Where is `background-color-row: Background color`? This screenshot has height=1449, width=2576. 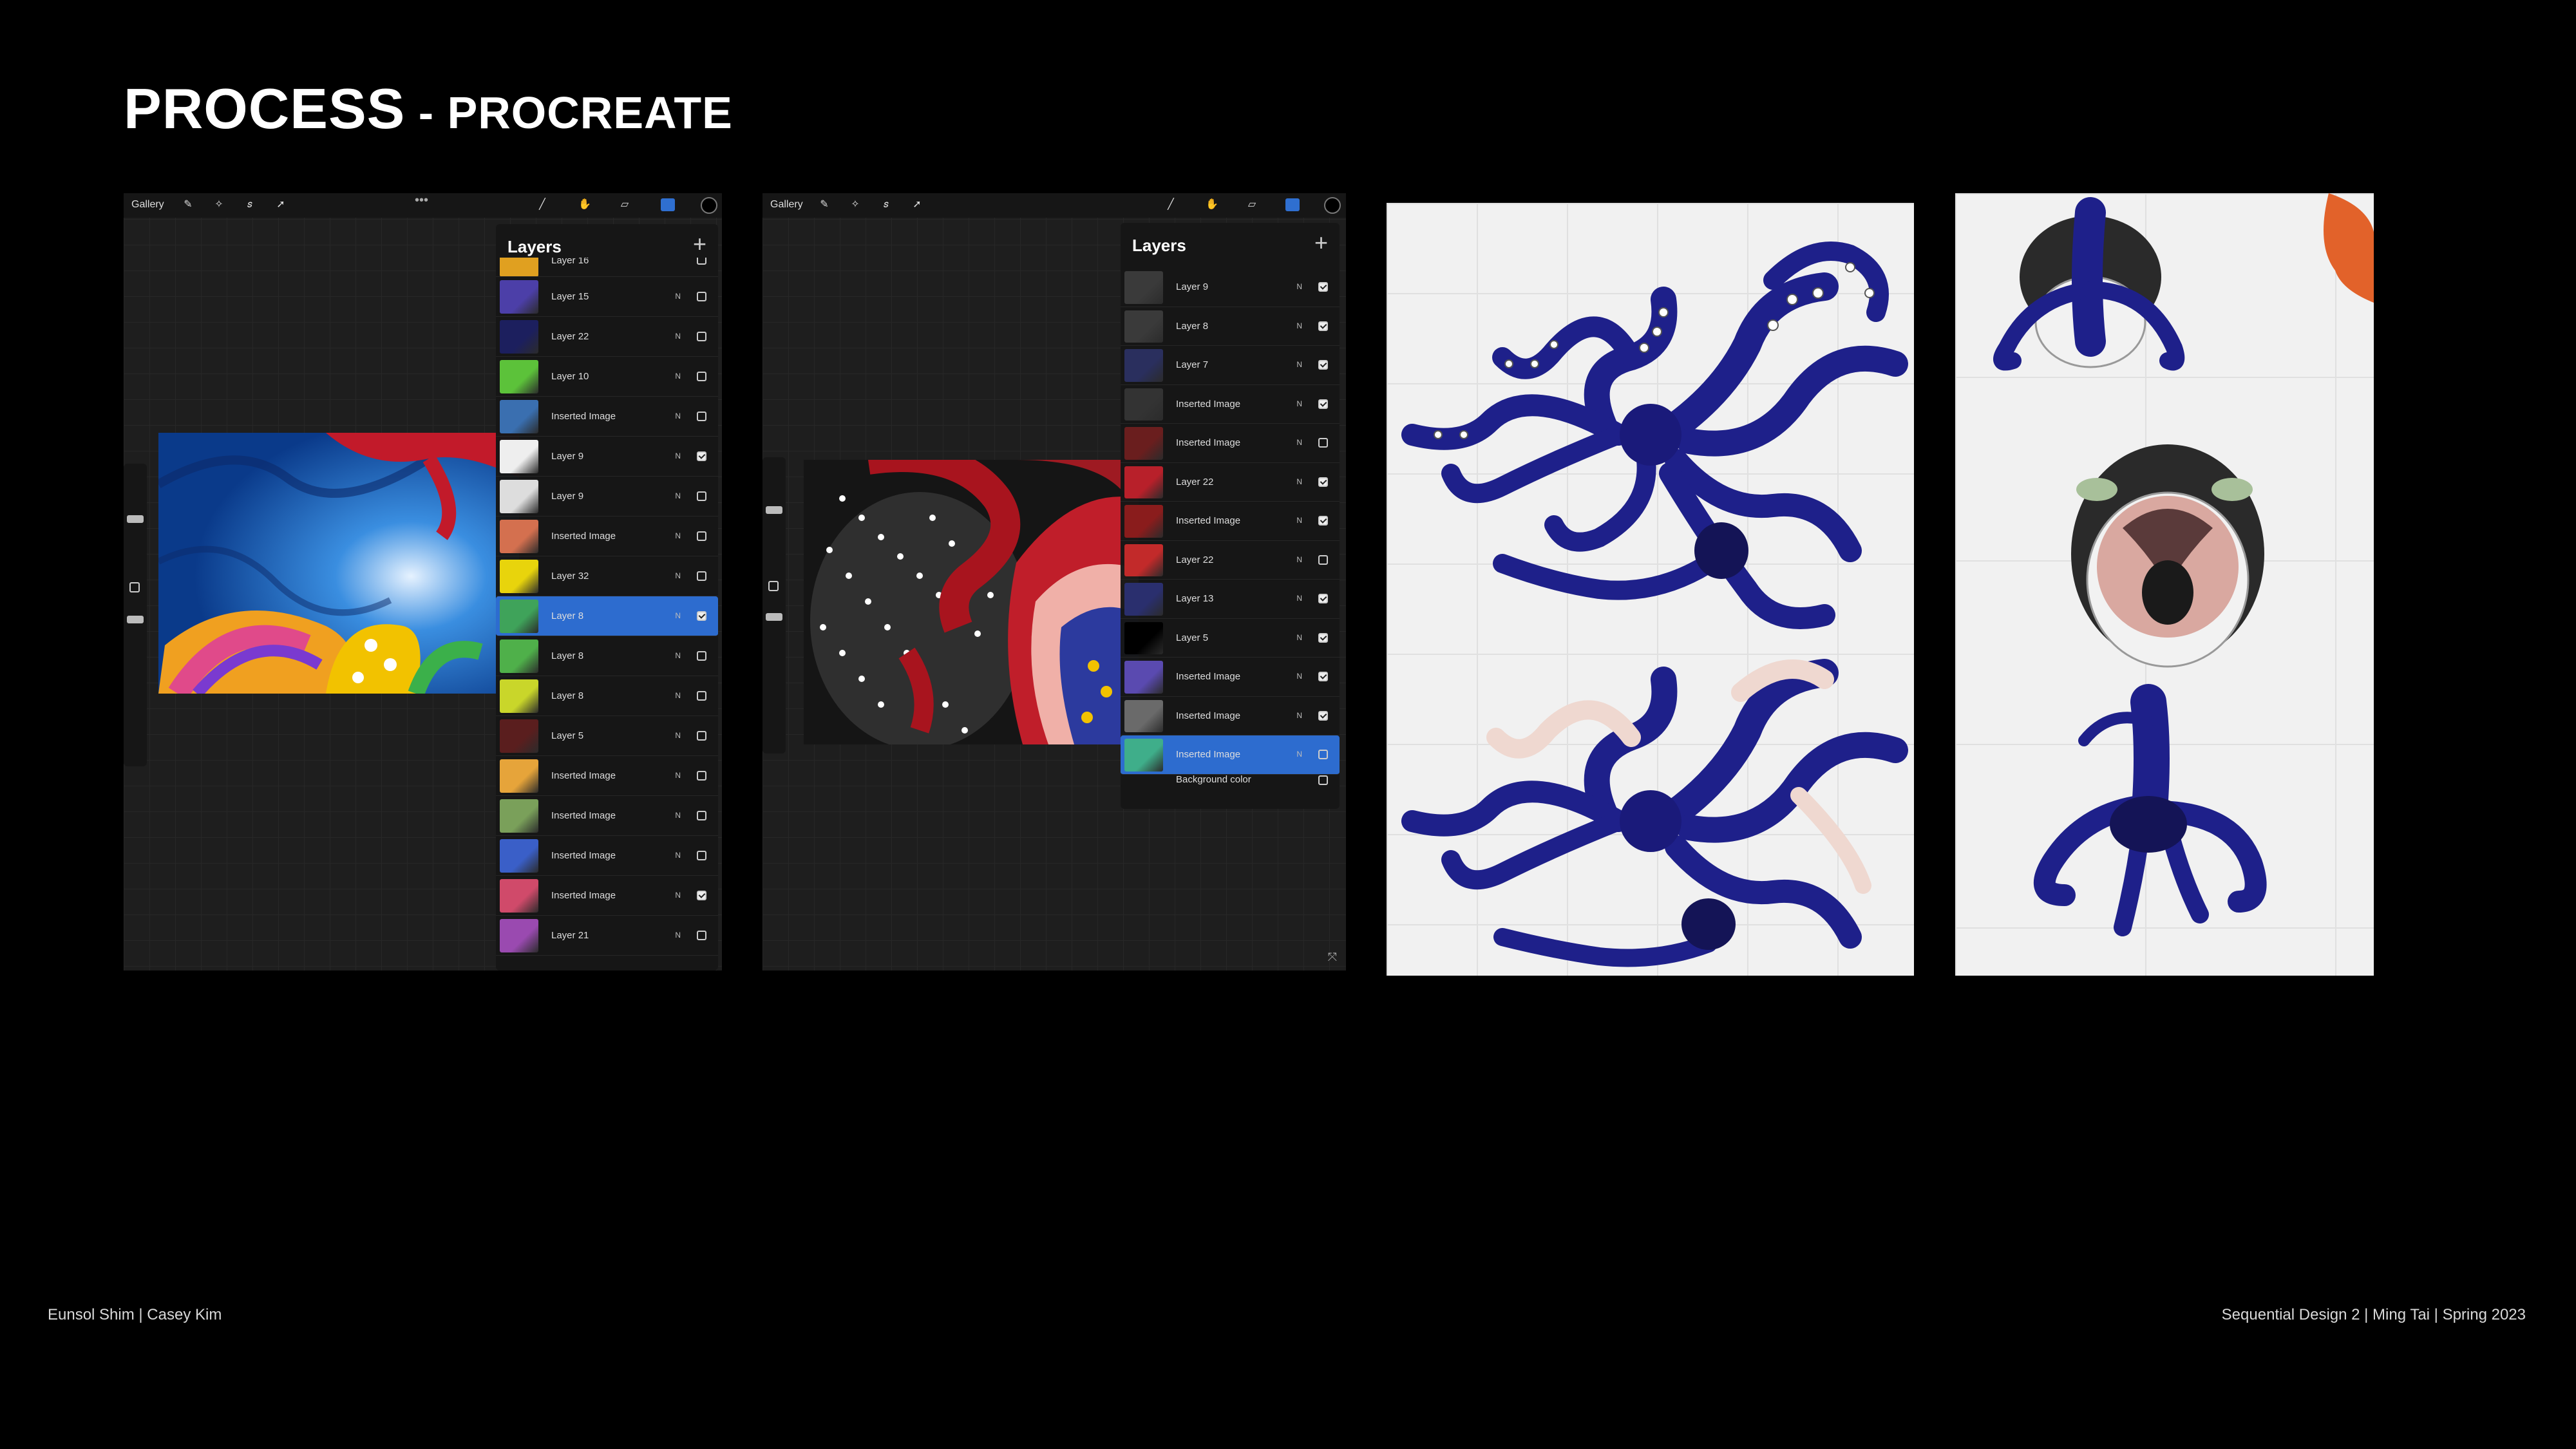
background-color-row: Background color is located at coordinates (1230, 781).